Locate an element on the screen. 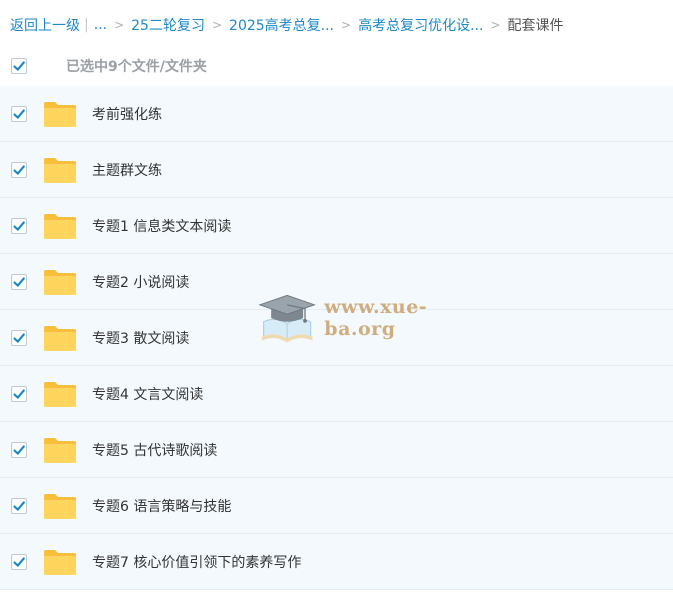  file-row: 主题群文练 is located at coordinates (336, 170).